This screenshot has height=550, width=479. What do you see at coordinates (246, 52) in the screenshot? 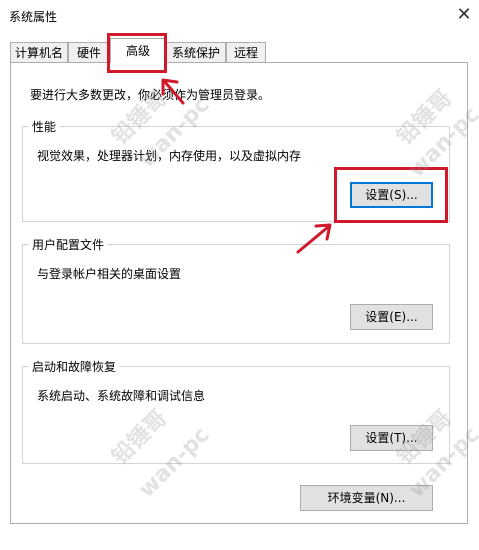
I see `tab-remote: 远程` at bounding box center [246, 52].